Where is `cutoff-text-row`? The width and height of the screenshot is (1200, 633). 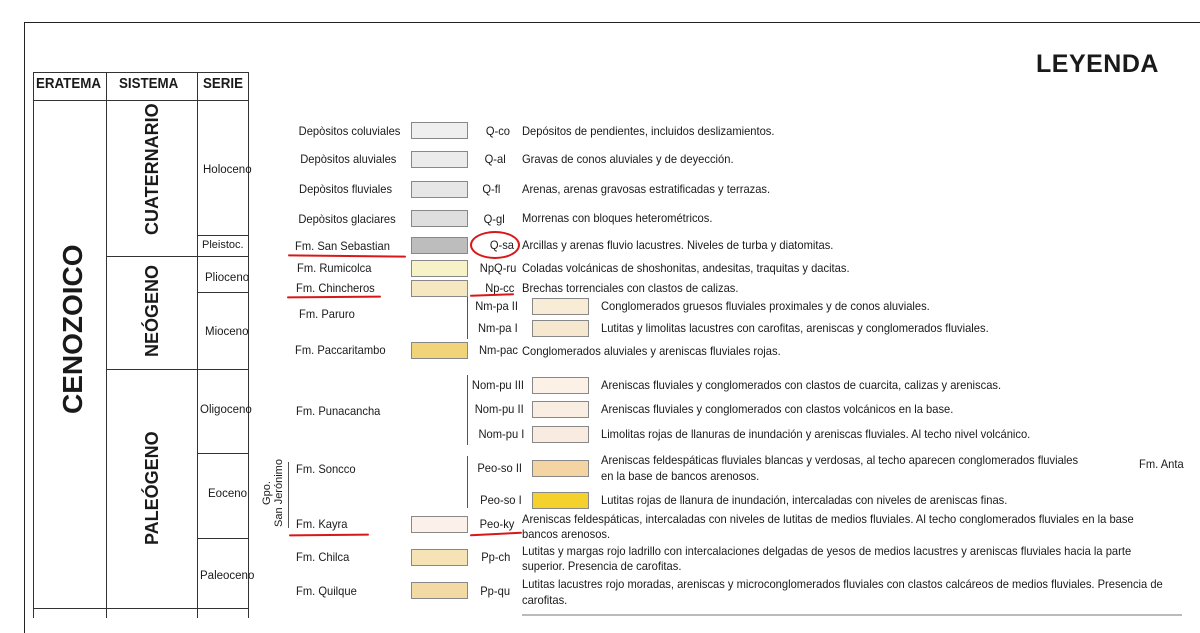 cutoff-text-row is located at coordinates (852, 615).